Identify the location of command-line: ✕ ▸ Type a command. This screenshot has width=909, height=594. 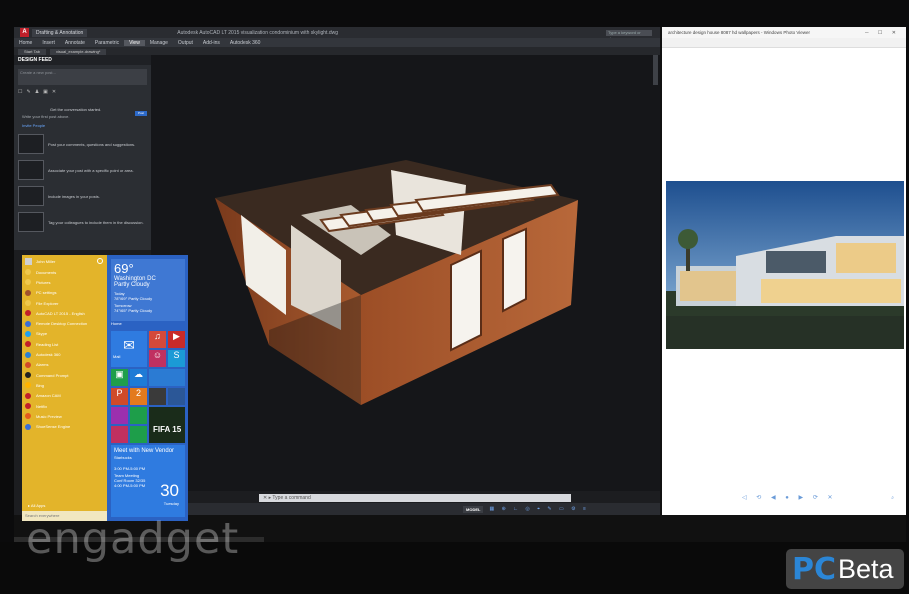
(415, 498).